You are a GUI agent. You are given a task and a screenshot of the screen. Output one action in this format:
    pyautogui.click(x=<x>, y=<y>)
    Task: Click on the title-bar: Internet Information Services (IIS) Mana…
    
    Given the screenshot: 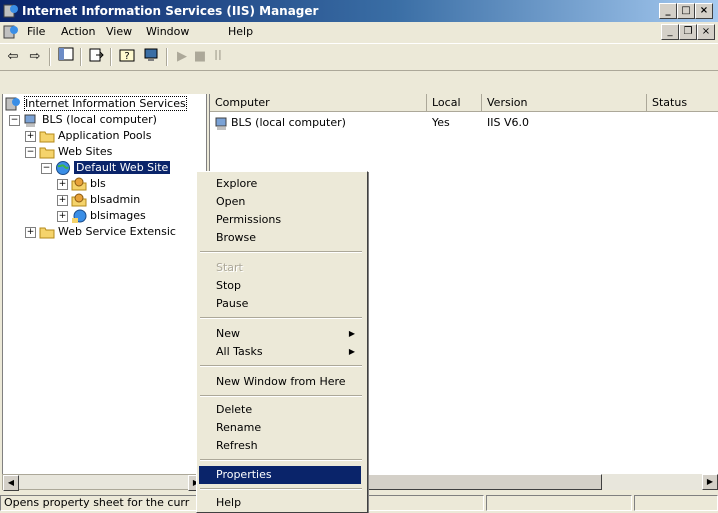 What is the action you would take?
    pyautogui.click(x=359, y=11)
    